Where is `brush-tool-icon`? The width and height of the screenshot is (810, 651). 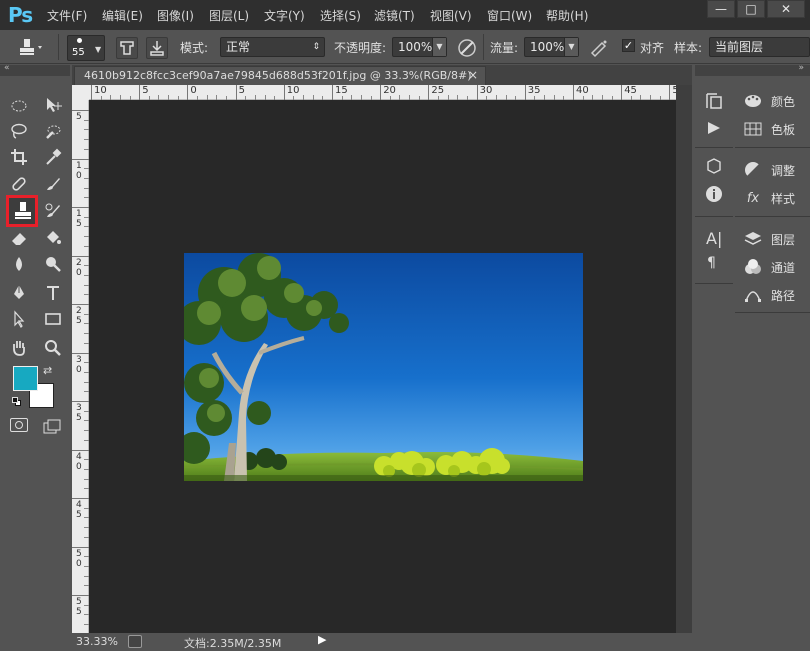
brush-tool-icon is located at coordinates (53, 184).